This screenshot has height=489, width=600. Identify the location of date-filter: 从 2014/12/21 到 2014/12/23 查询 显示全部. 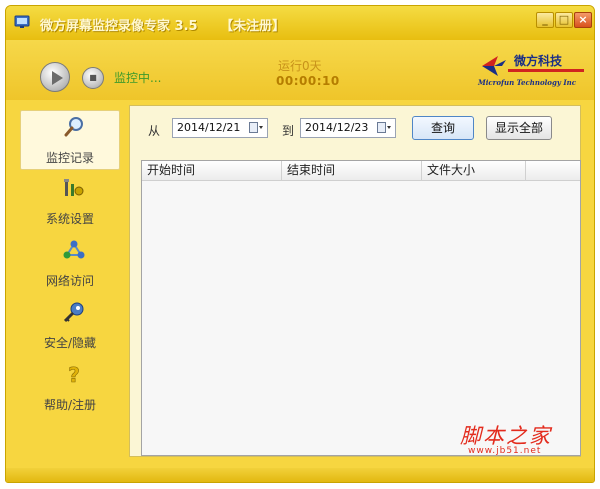
(355, 126).